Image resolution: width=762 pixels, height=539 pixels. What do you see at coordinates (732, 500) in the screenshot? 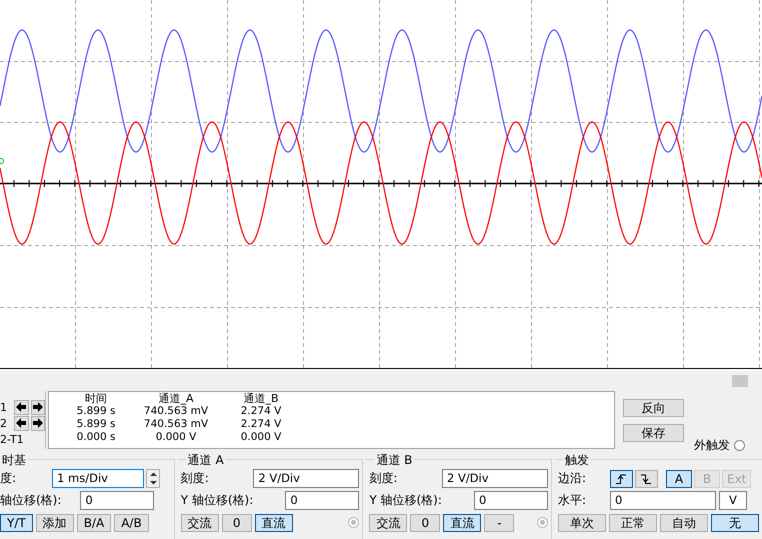
I see `unit-field: V` at bounding box center [732, 500].